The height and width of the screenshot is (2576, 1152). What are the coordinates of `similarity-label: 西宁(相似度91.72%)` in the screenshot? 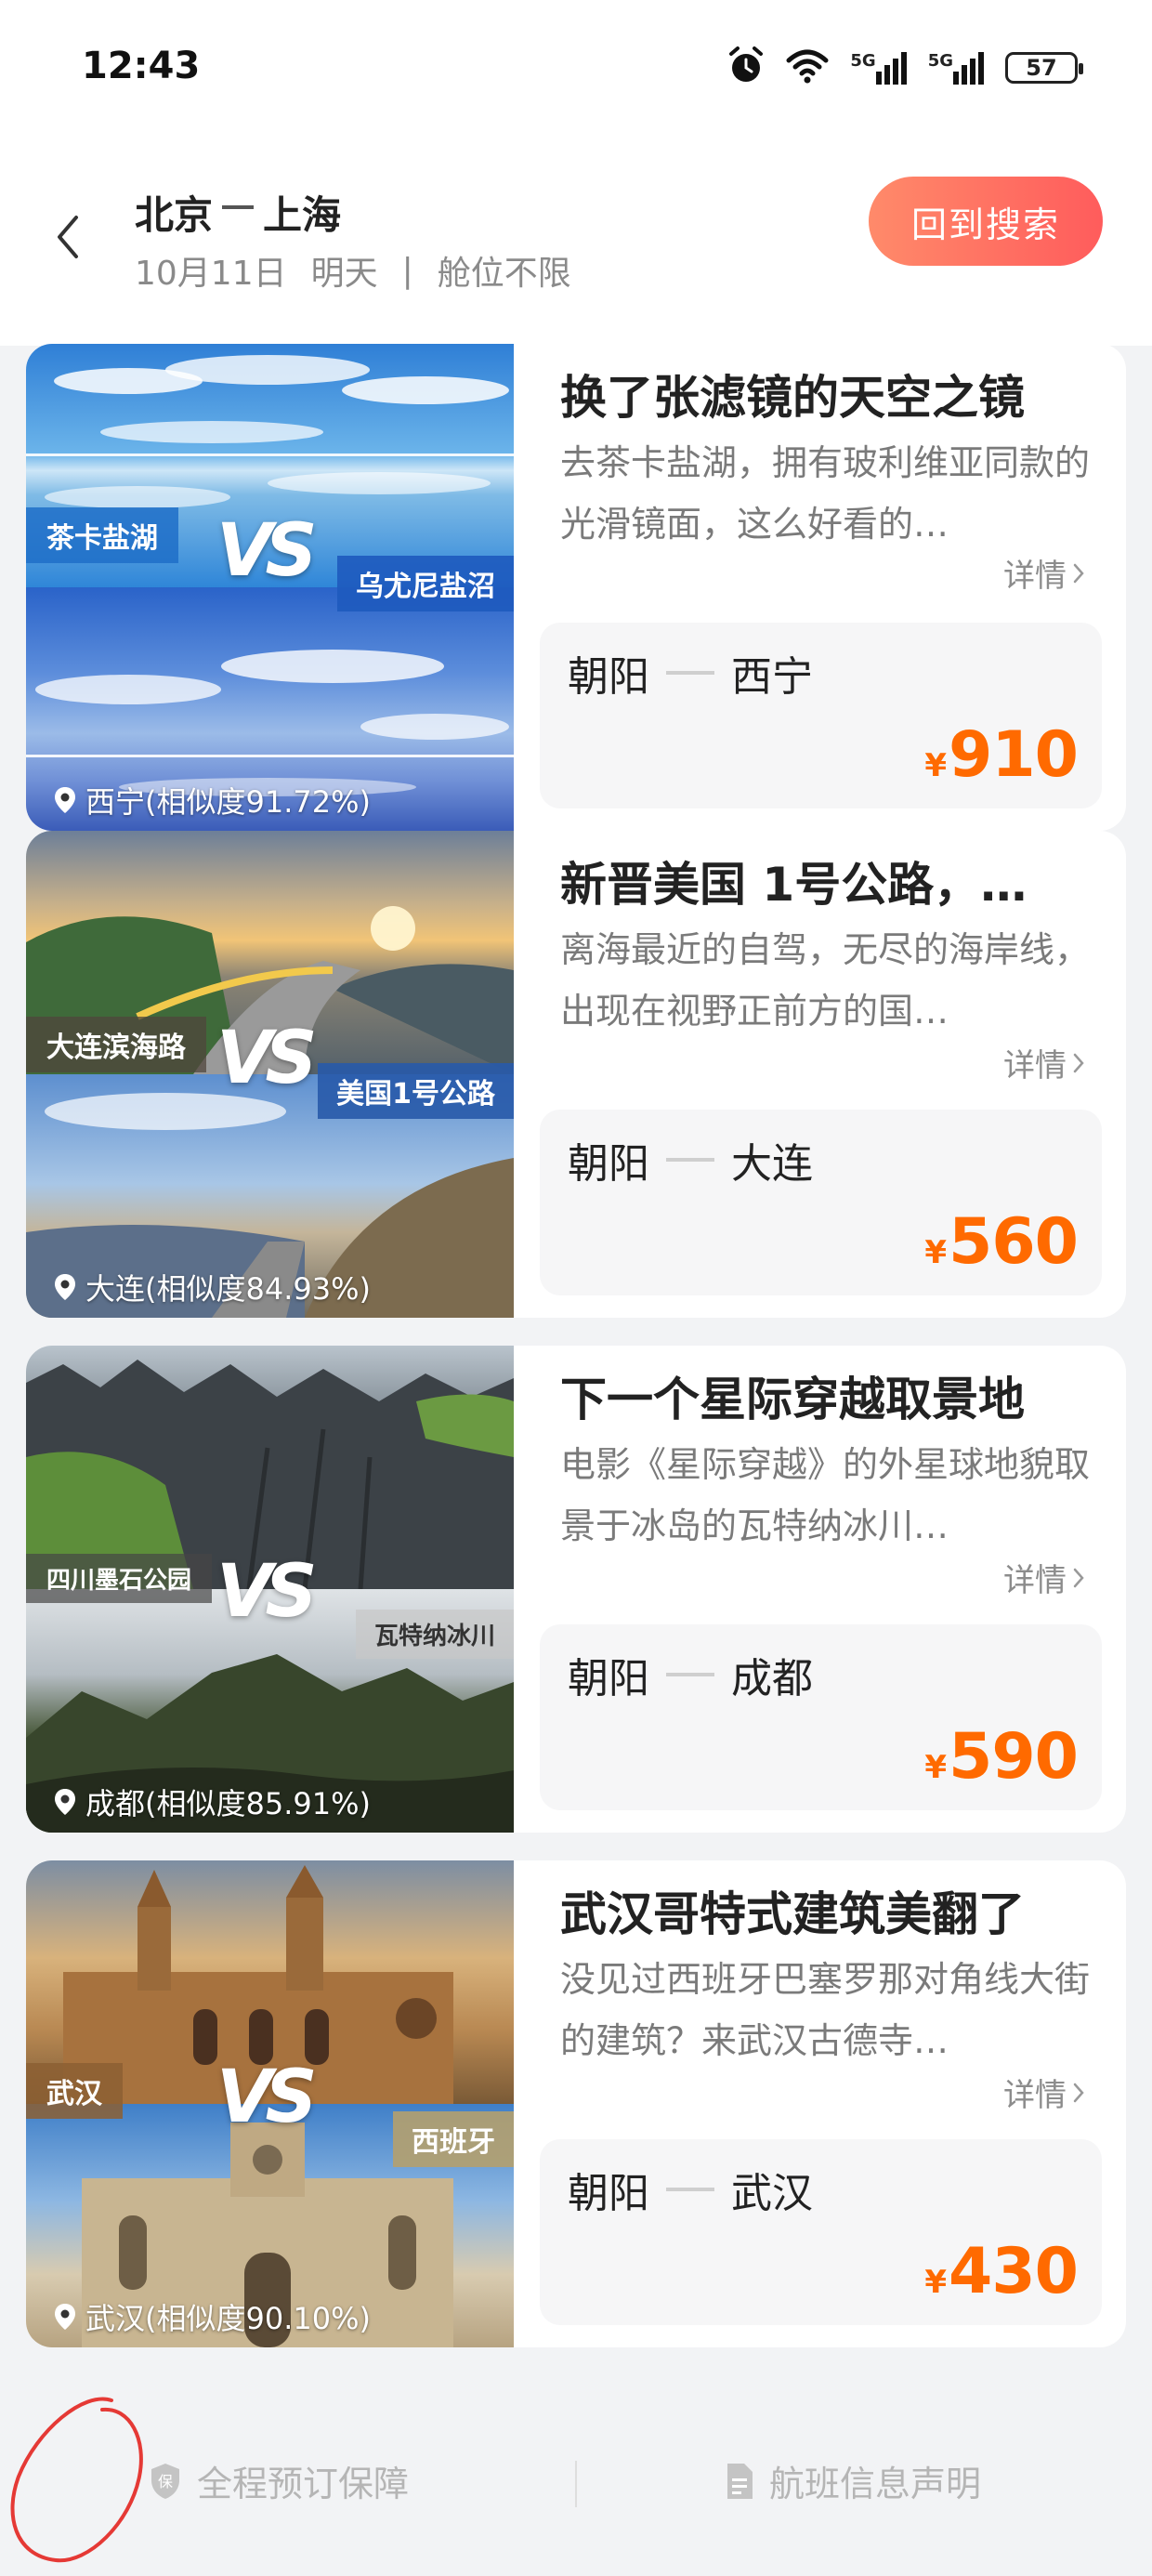 It's located at (212, 800).